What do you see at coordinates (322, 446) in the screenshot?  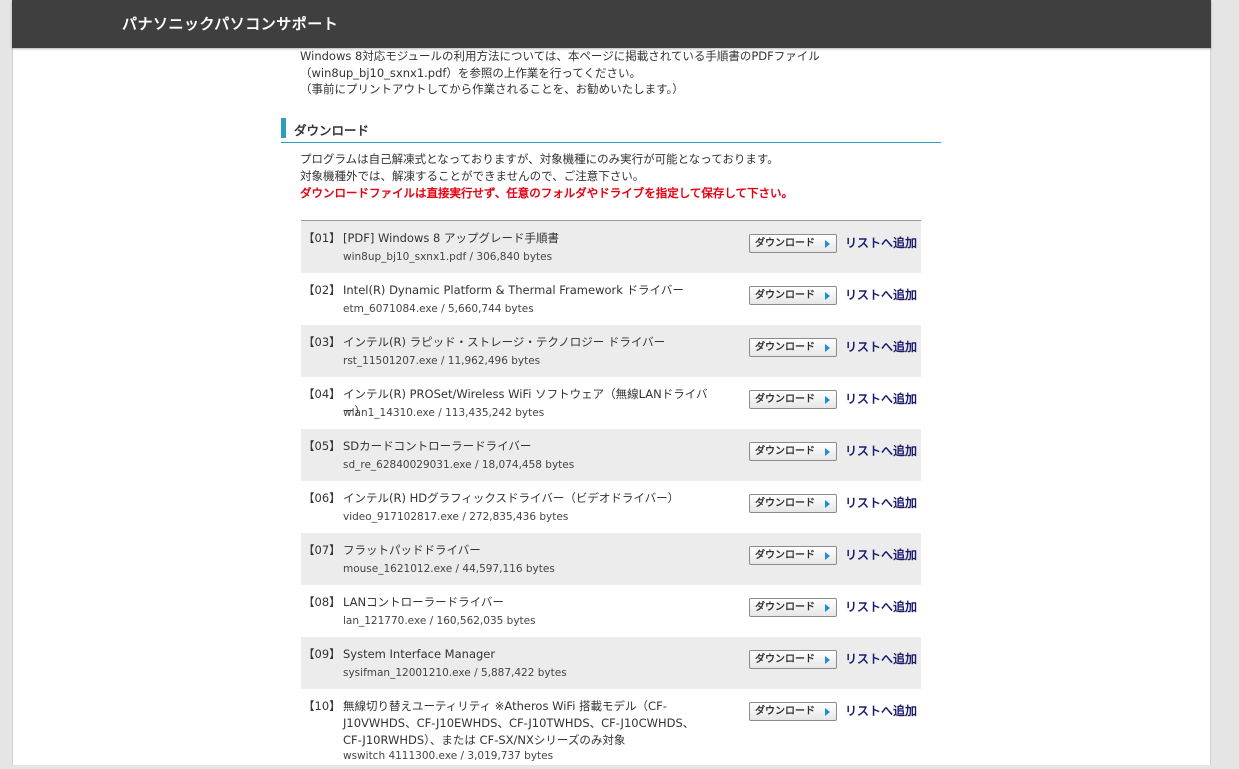 I see `item-number: 【05】` at bounding box center [322, 446].